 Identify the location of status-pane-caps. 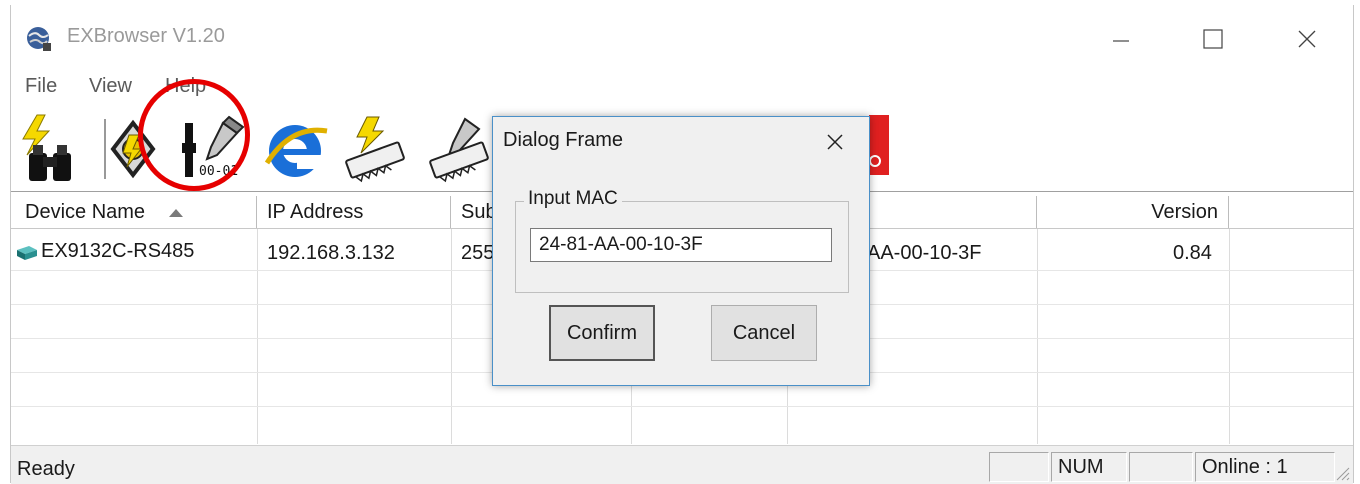
(1019, 467).